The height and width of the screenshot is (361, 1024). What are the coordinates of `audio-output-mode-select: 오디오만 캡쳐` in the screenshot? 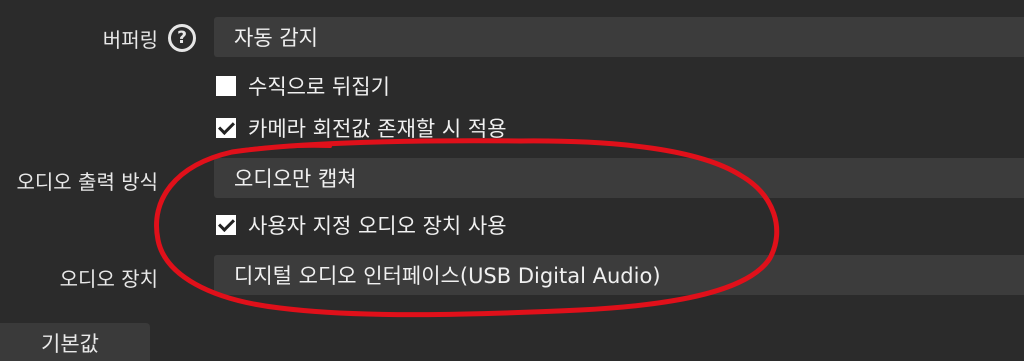 It's located at (619, 178).